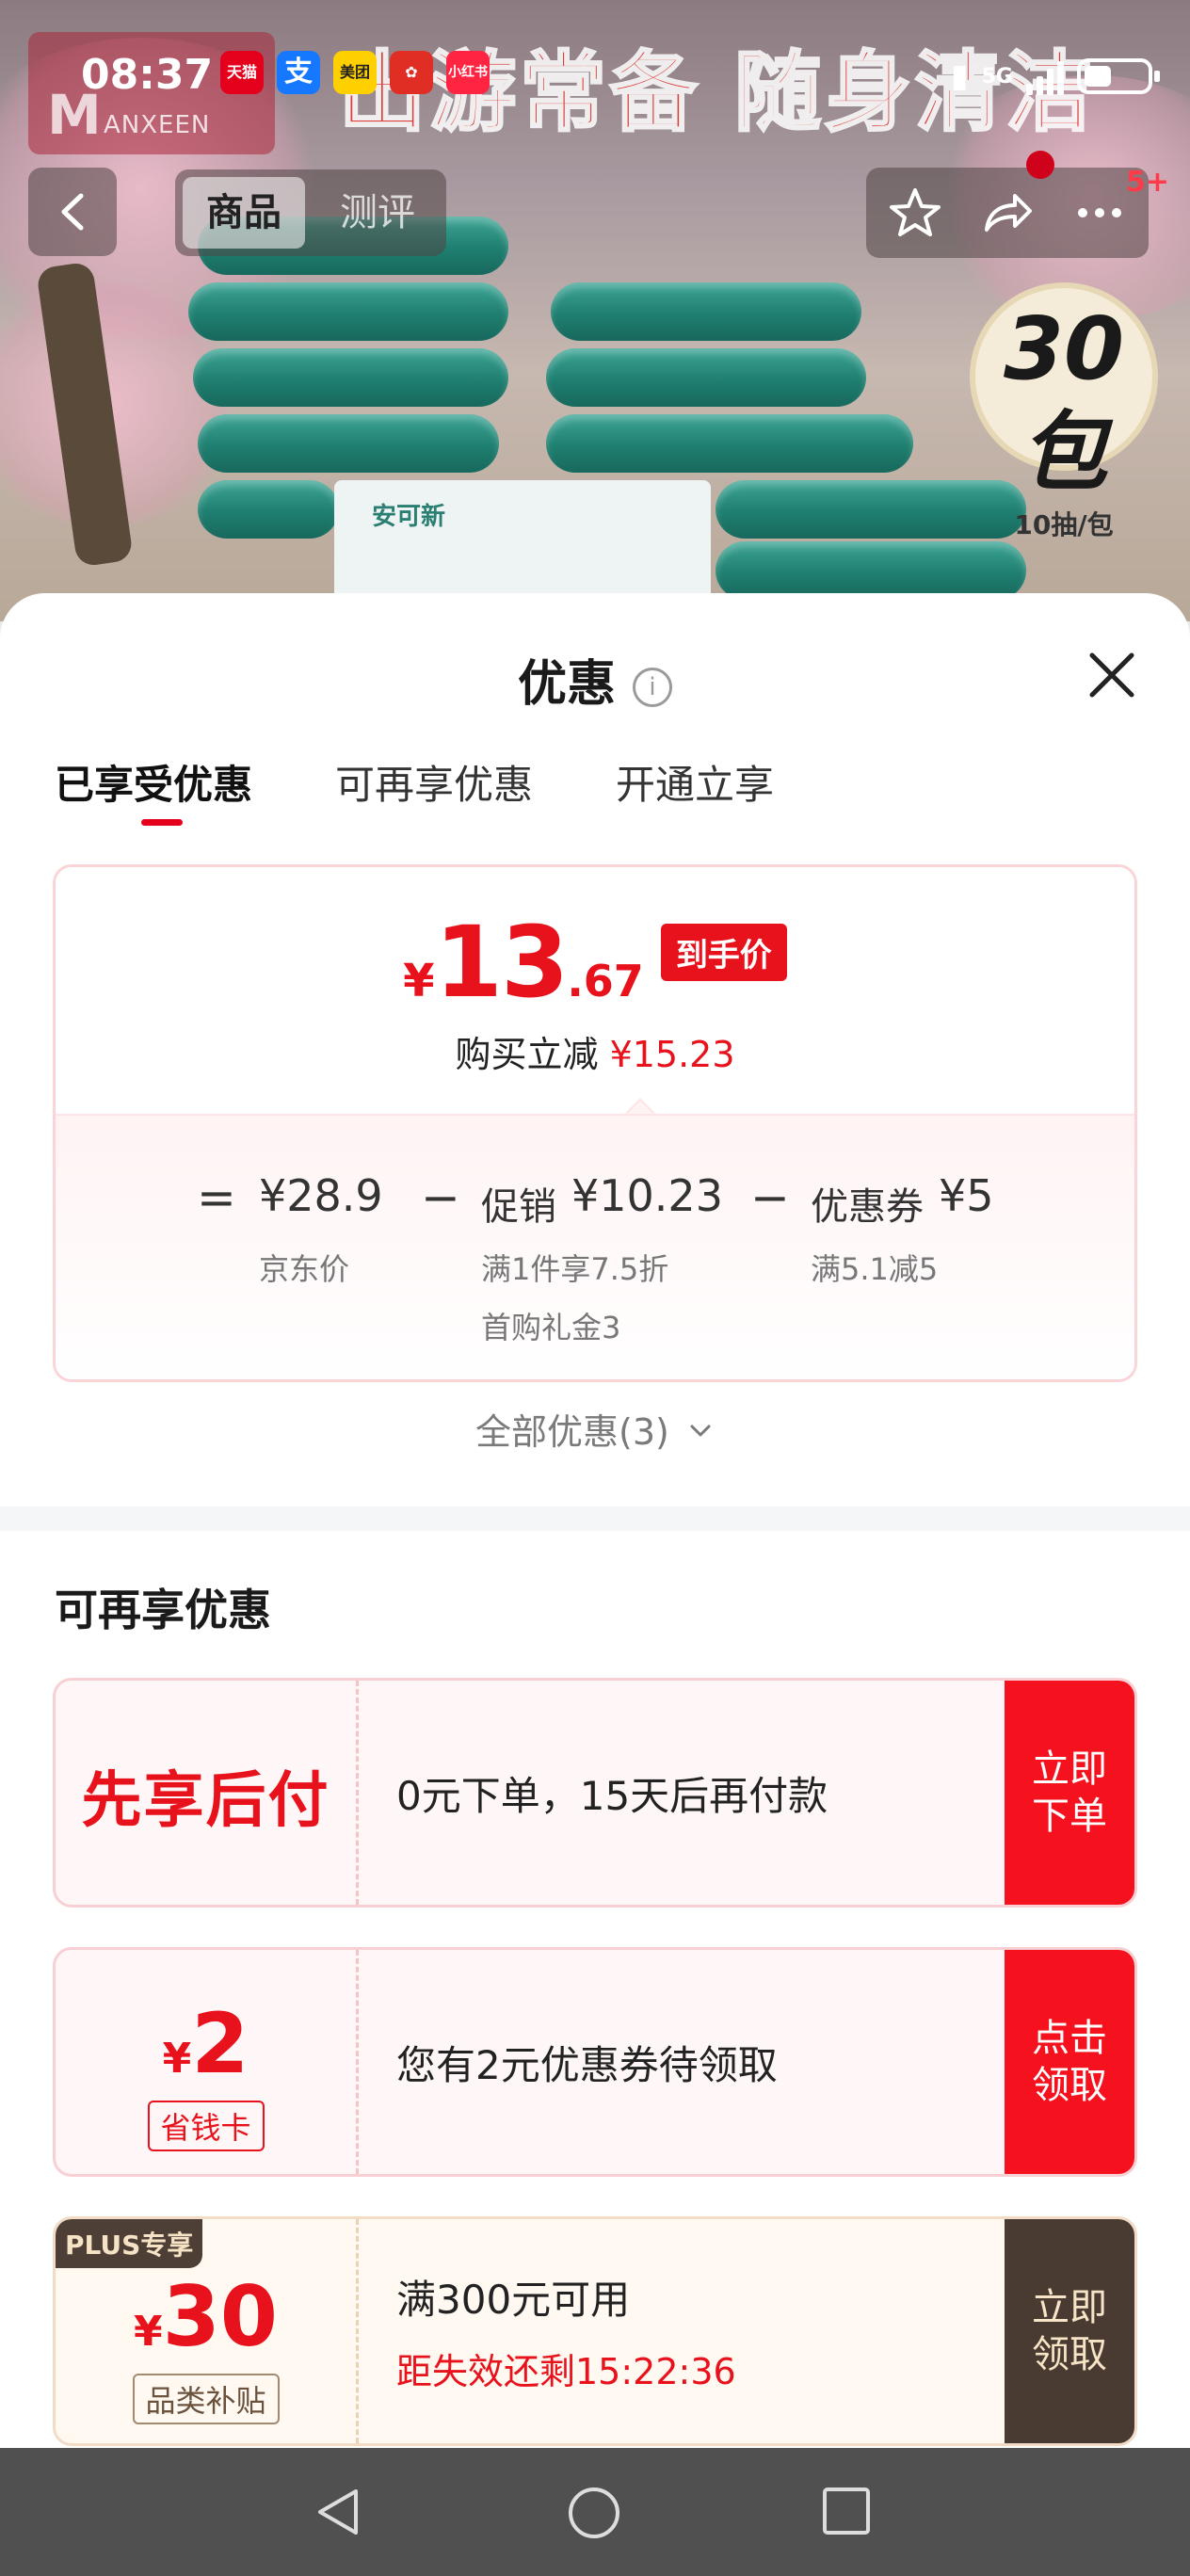 The height and width of the screenshot is (2576, 1190). Describe the element at coordinates (244, 213) in the screenshot. I see `tab-product: 商品` at that location.